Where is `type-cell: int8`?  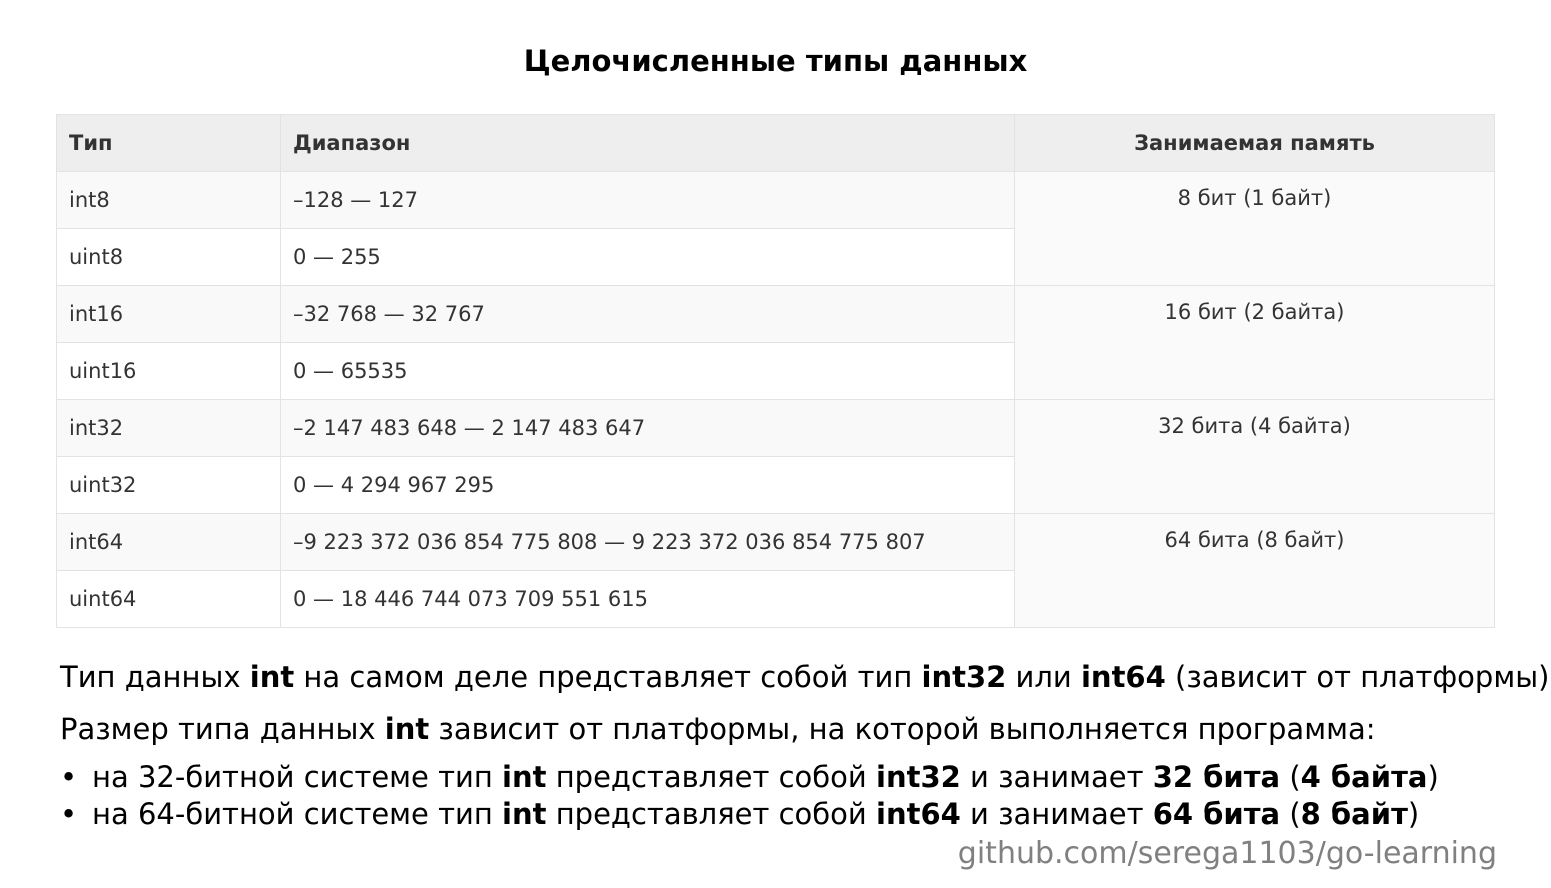
type-cell: int8 is located at coordinates (168, 200).